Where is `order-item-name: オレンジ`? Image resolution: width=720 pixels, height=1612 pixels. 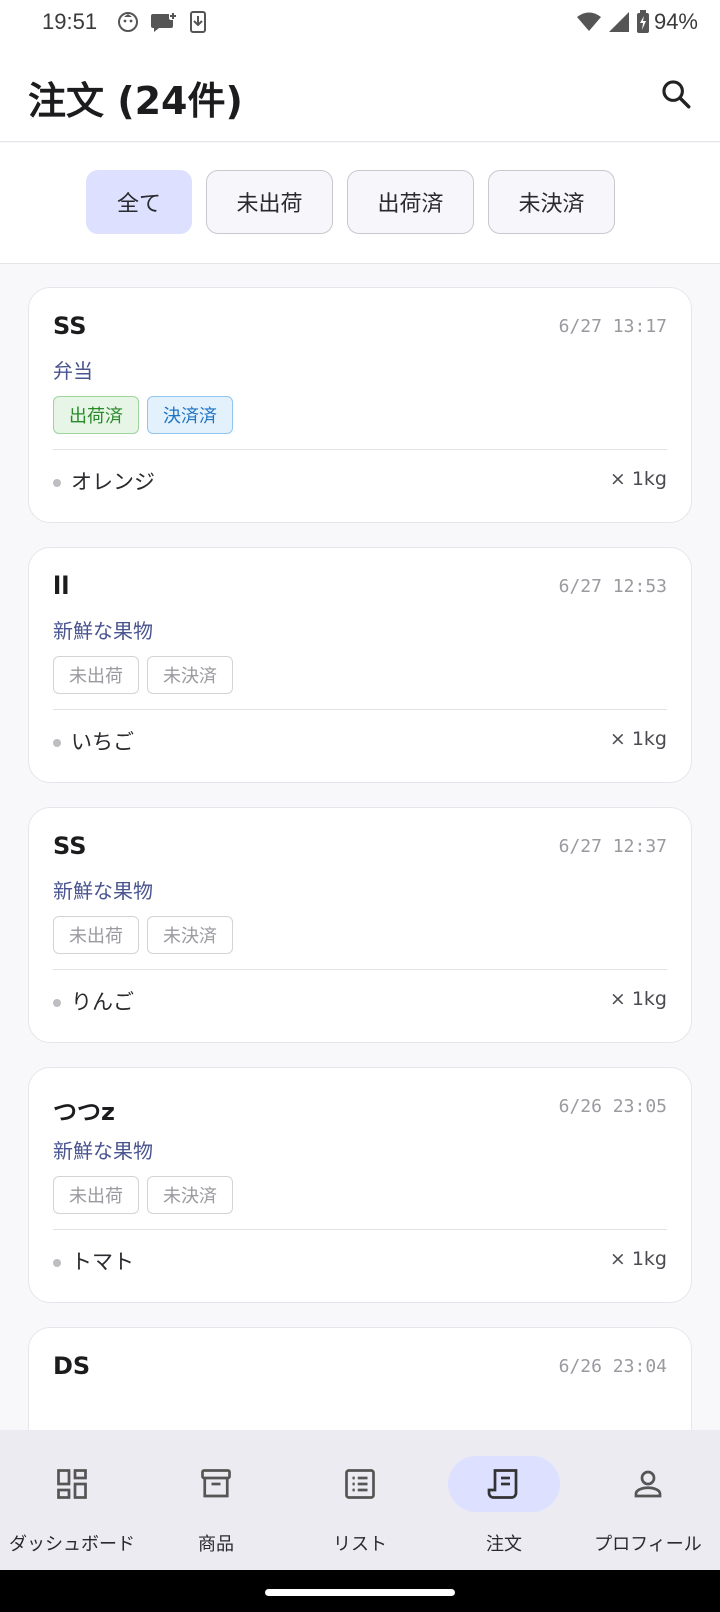
order-item-name: オレンジ is located at coordinates (113, 482).